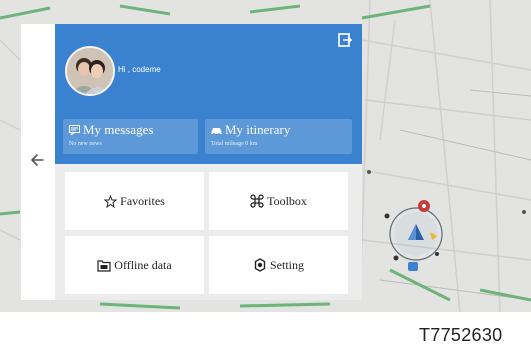 The height and width of the screenshot is (360, 531). What do you see at coordinates (104, 265) in the screenshot?
I see `folder-icon` at bounding box center [104, 265].